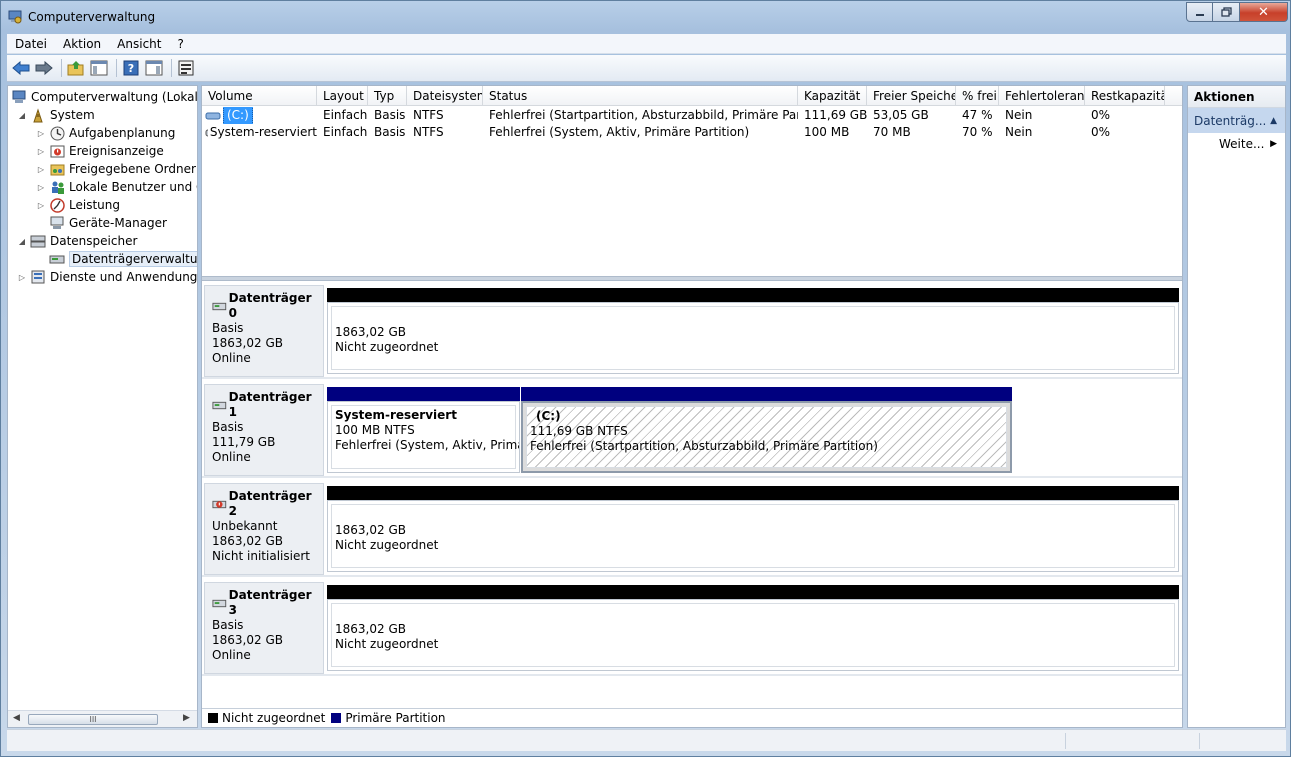 The height and width of the screenshot is (757, 1291). Describe the element at coordinates (99, 68) in the screenshot. I see `show-hide-tree-button` at that location.